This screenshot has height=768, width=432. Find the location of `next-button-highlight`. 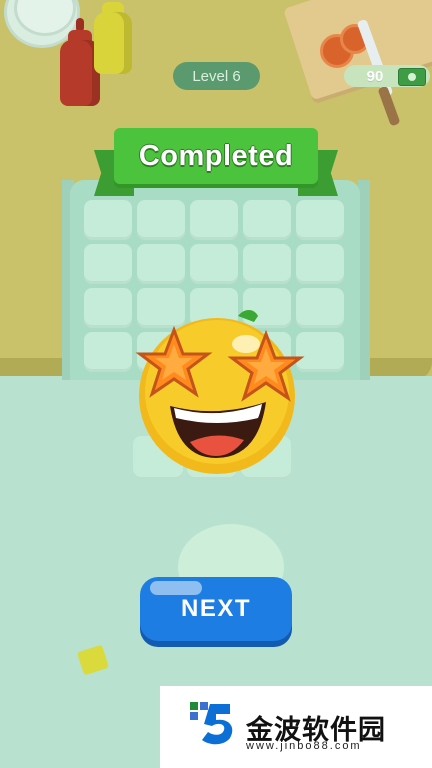

next-button-highlight is located at coordinates (176, 588).